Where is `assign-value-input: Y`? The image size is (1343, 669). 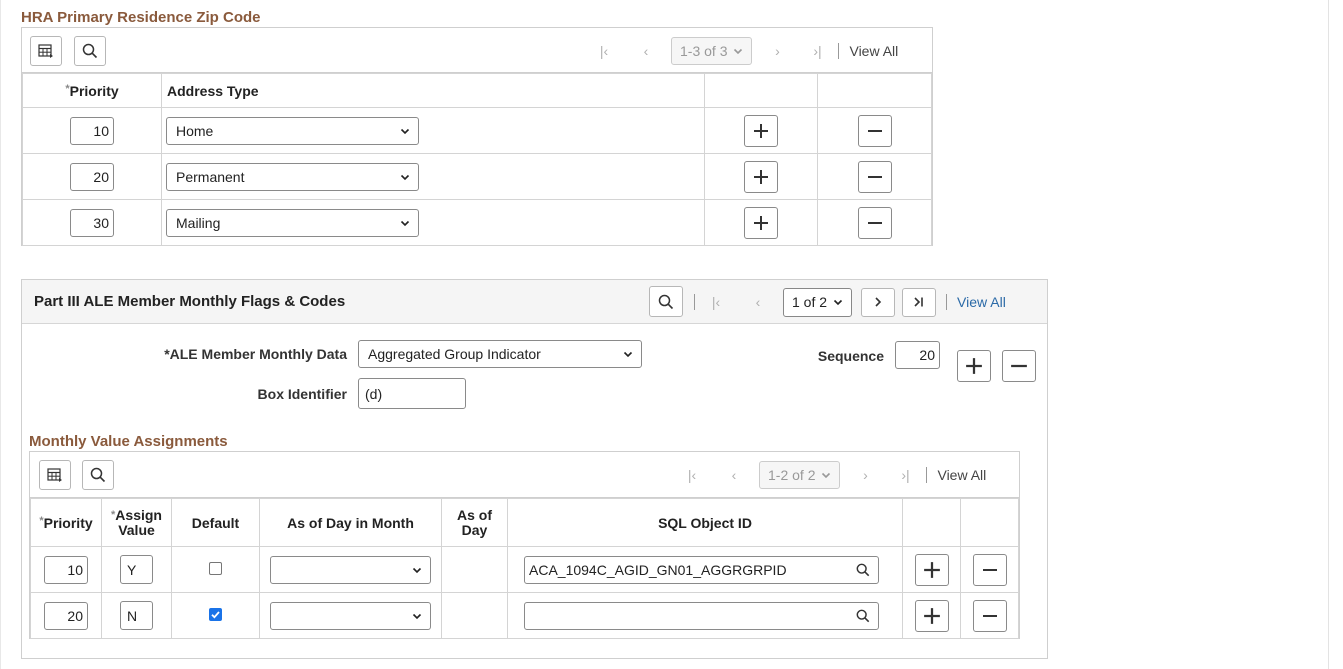 assign-value-input: Y is located at coordinates (136, 569).